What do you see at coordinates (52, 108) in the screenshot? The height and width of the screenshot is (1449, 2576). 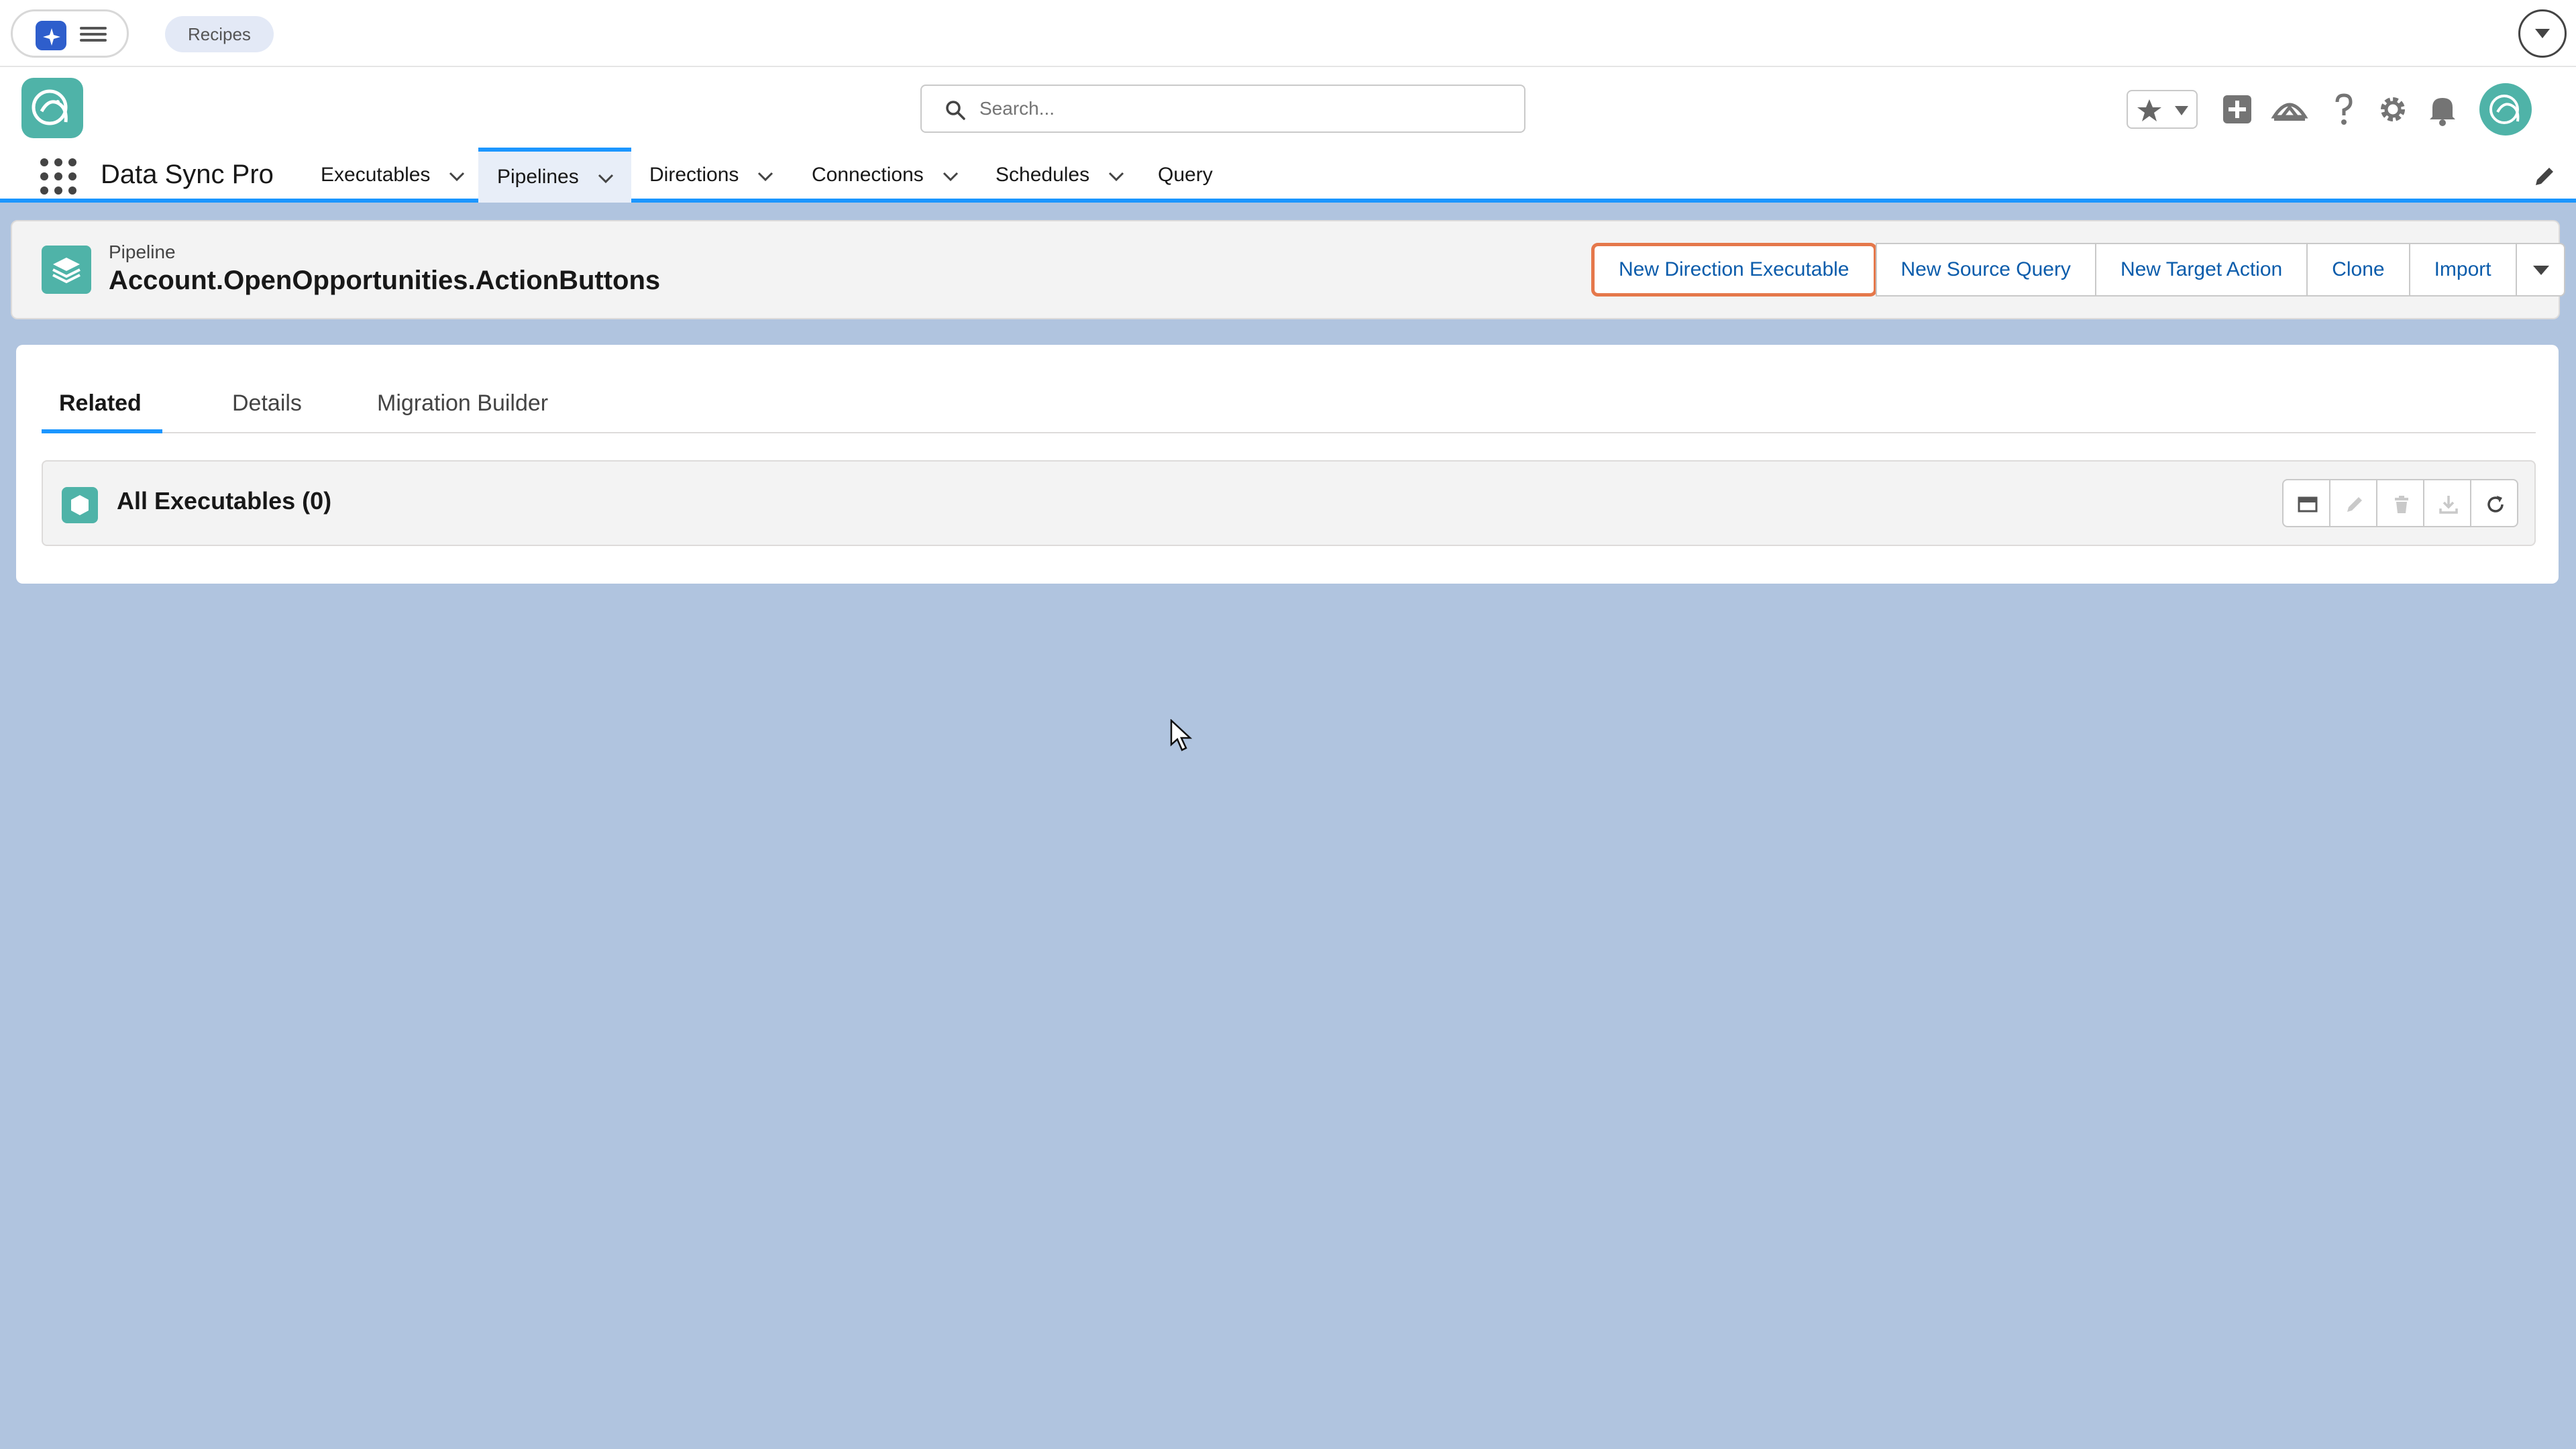 I see `app-logo-icon` at bounding box center [52, 108].